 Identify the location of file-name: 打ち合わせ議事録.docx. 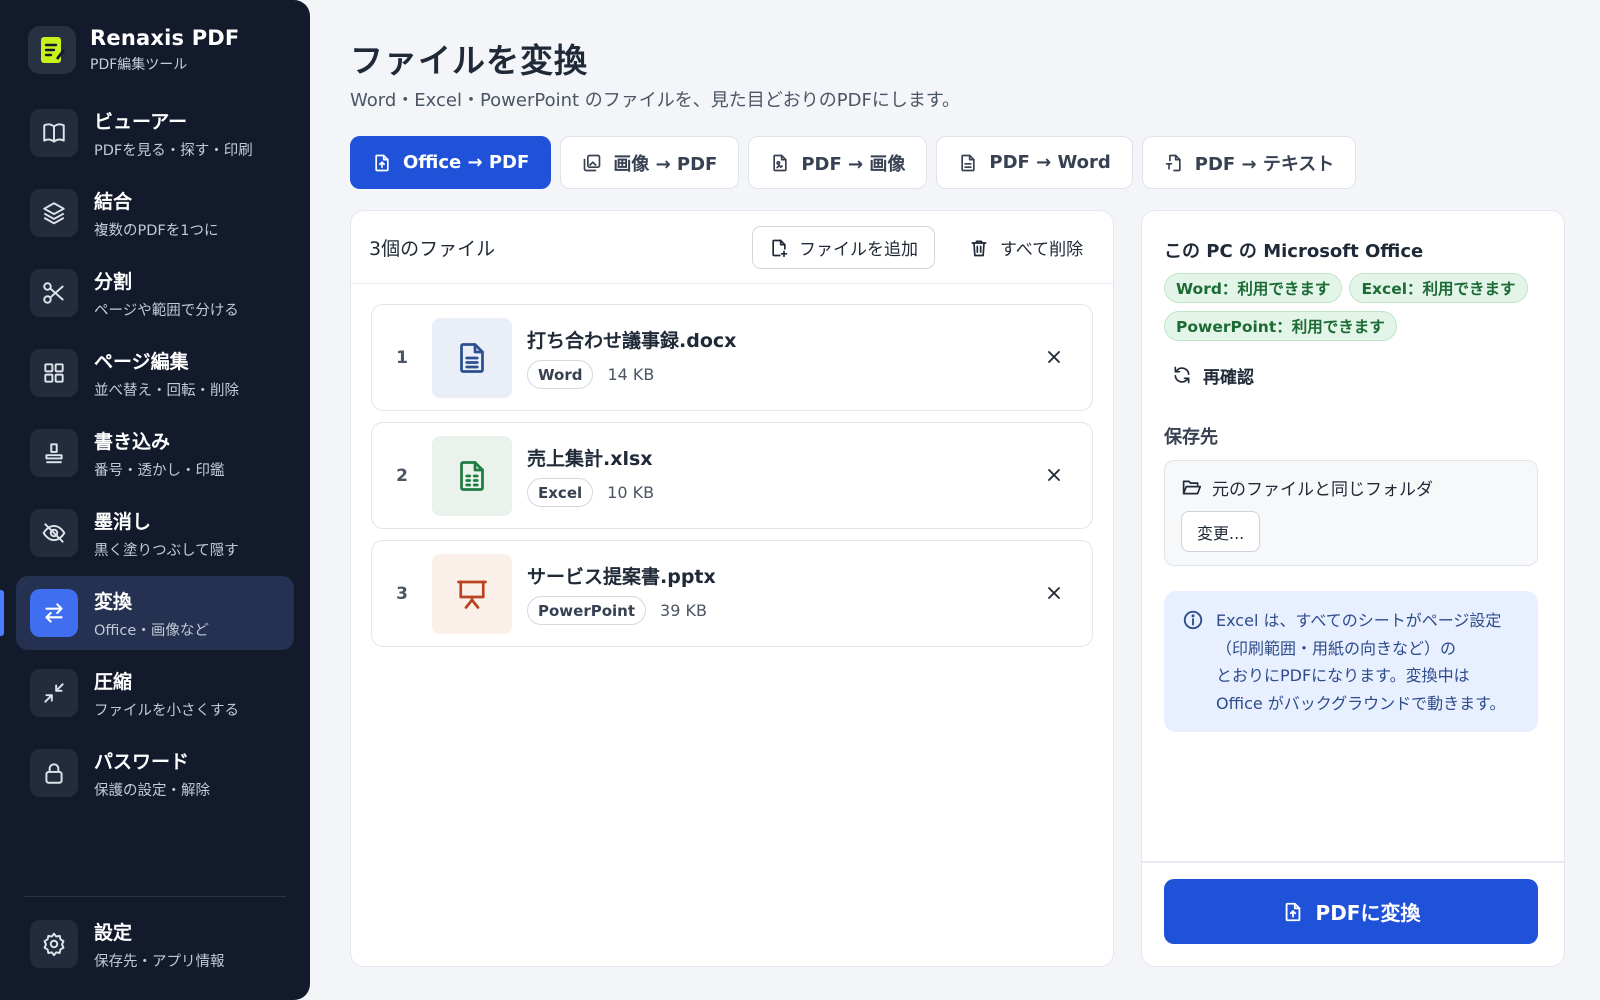
(632, 341).